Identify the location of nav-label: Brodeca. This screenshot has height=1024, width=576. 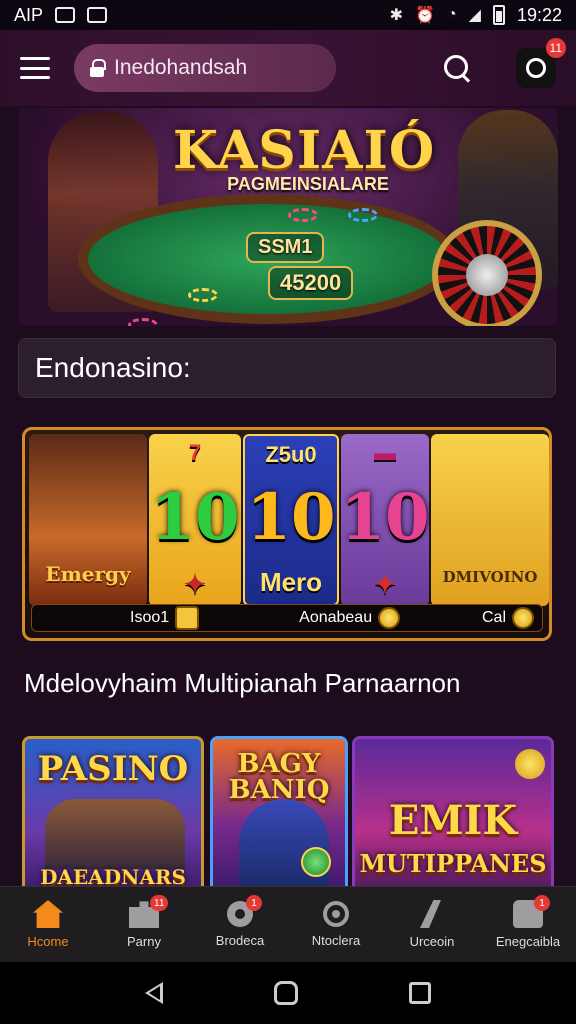
(240, 940).